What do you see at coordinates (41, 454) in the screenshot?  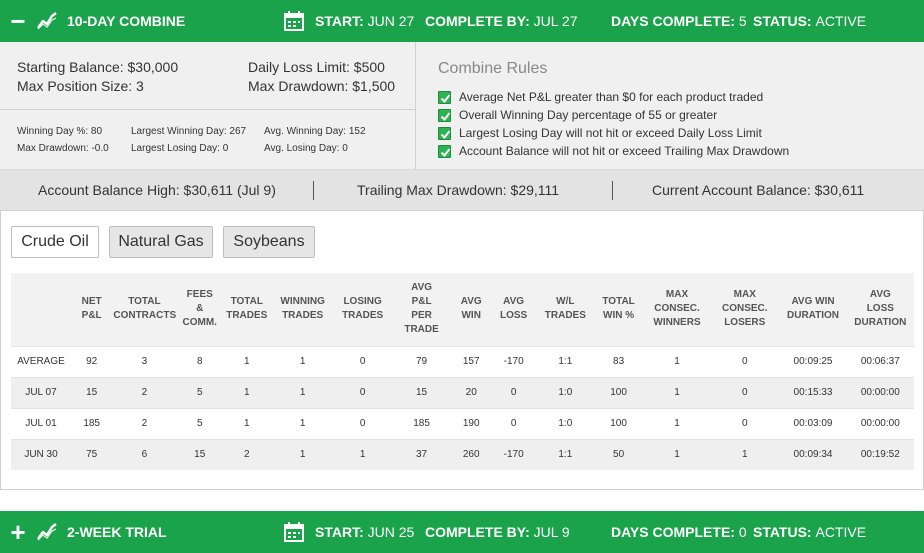 I see `row-label: JUN 30` at bounding box center [41, 454].